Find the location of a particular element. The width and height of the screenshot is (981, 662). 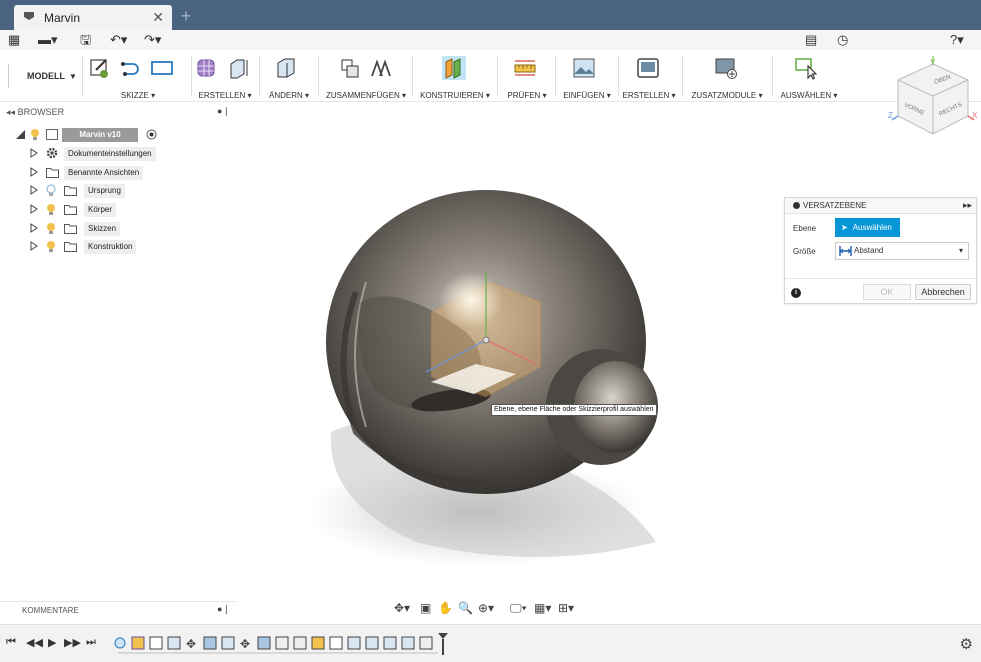

timeline-feature-track: ✥ ✥ is located at coordinates (282, 645).